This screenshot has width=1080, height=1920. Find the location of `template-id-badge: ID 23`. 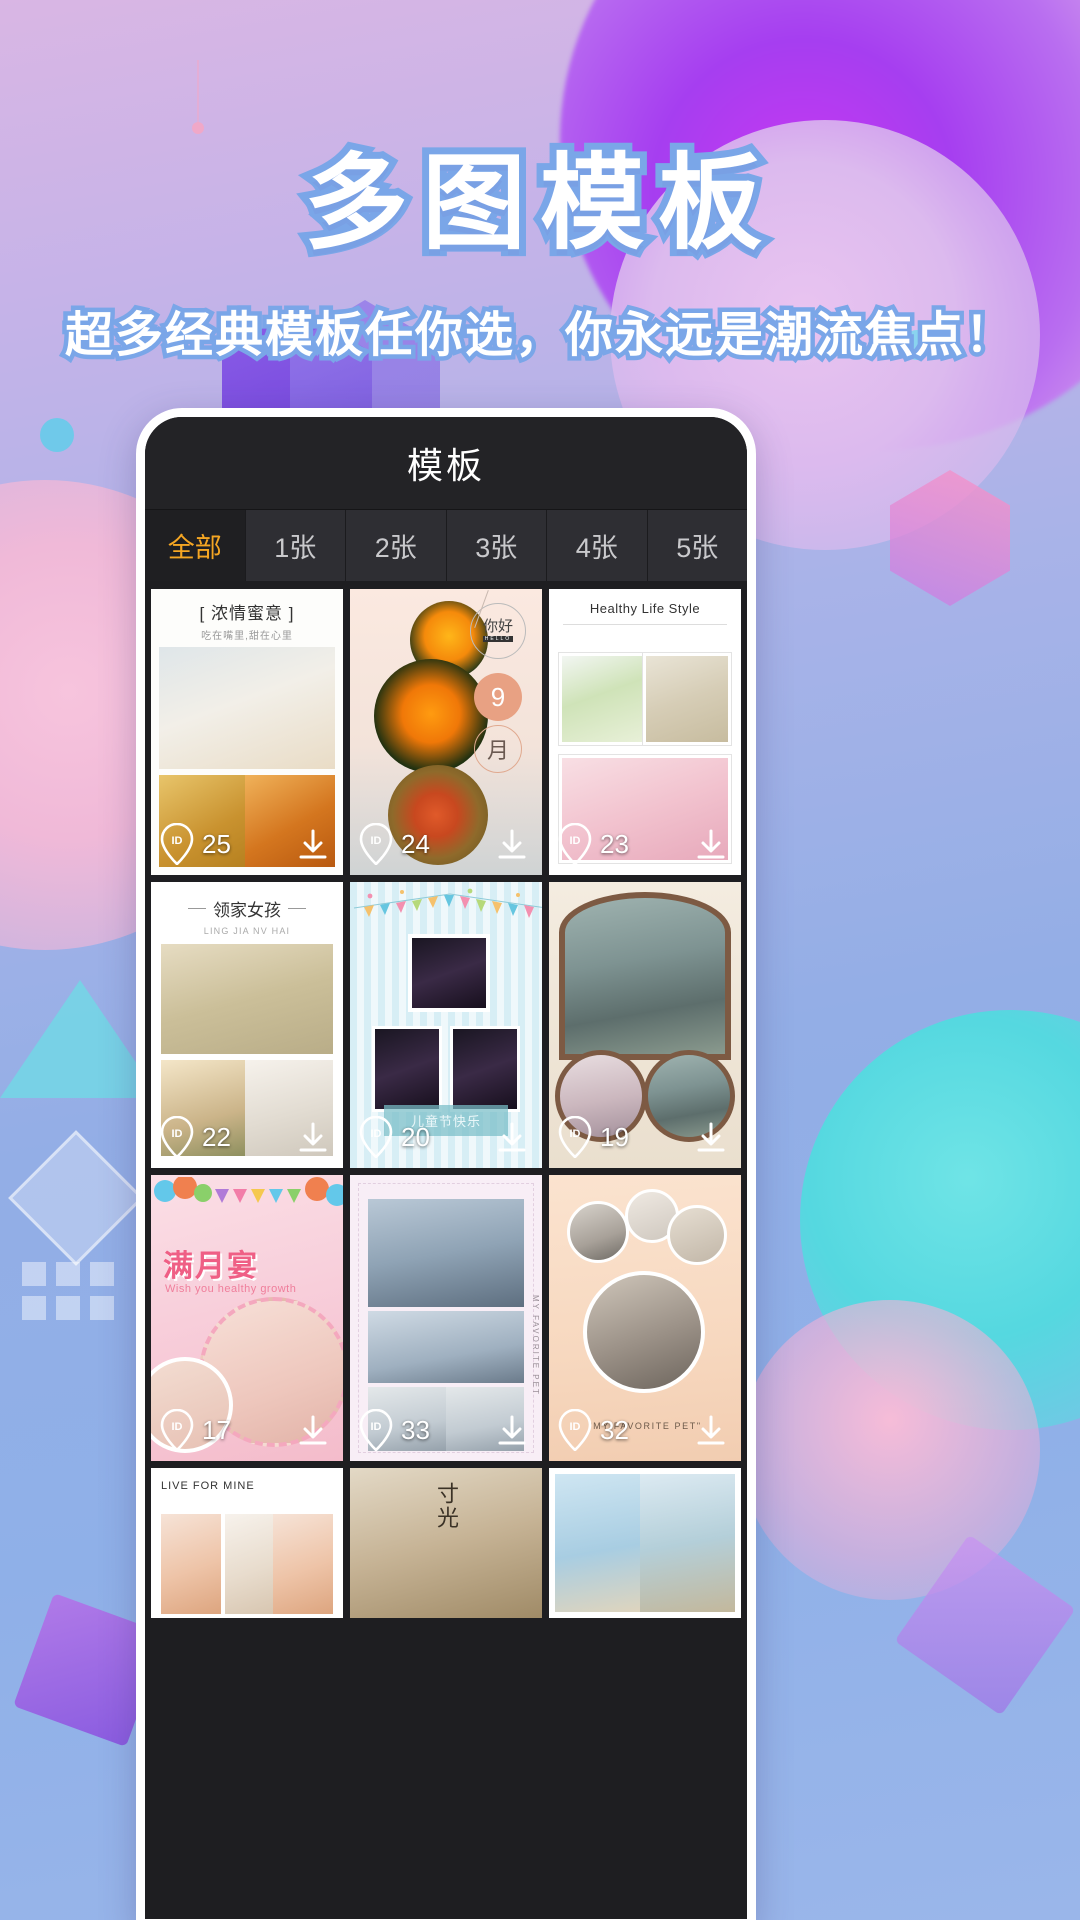

template-id-badge: ID 23 is located at coordinates (593, 844).